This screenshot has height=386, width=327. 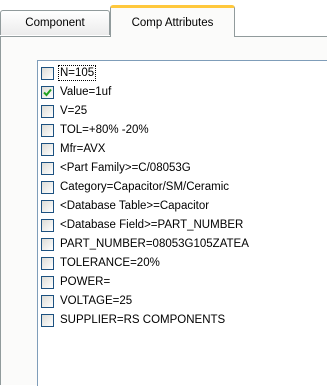 I want to click on attribute-label: Category=Capacitor/SM/Ceramic, so click(x=145, y=187).